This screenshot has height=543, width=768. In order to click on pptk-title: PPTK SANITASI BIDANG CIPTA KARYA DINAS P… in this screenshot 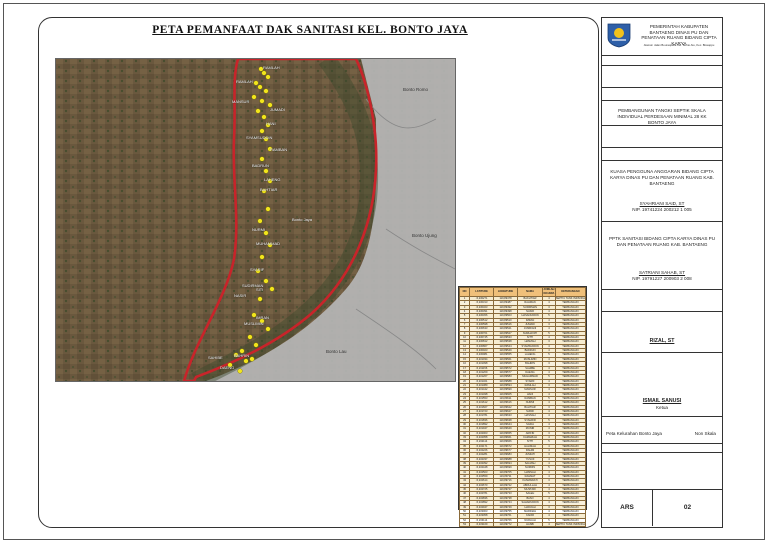, I will do `click(662, 241)`.